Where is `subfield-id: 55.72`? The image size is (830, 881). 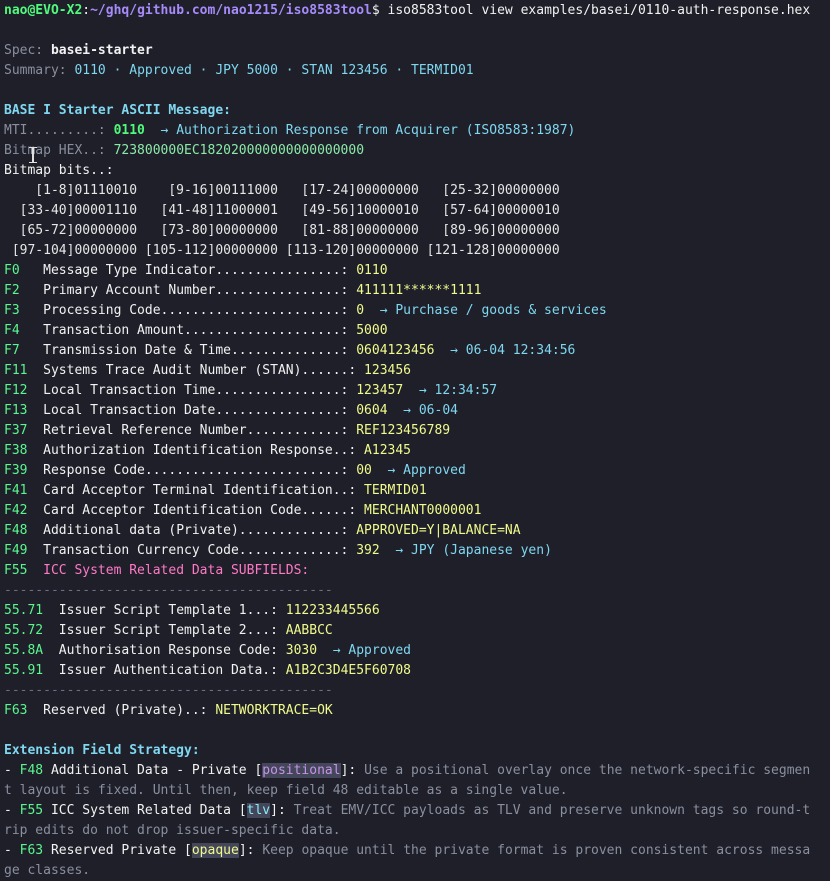 subfield-id: 55.72 is located at coordinates (27, 630).